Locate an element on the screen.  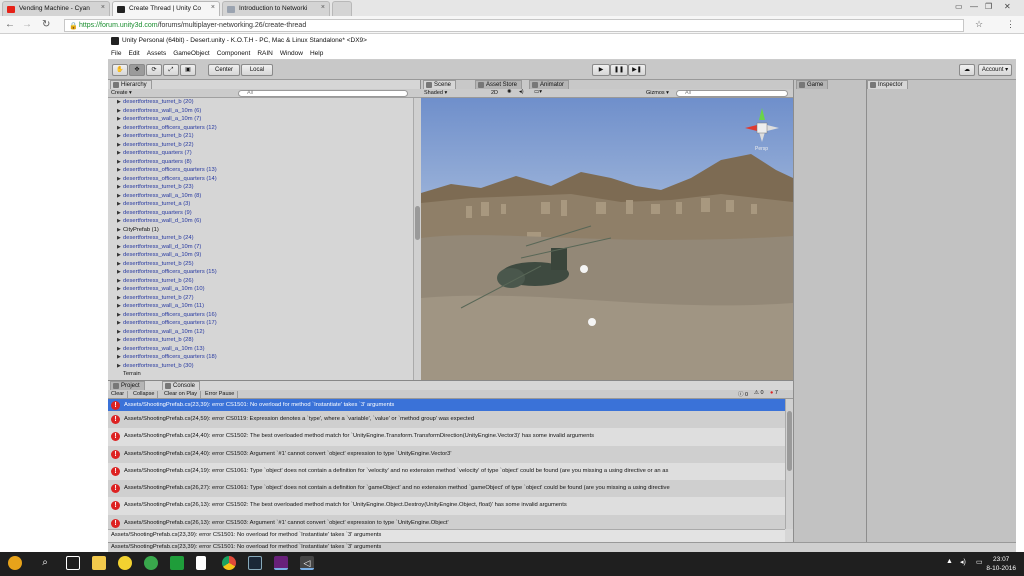
hierarchy-item: ▶ desertfortress_wall_a_10m (13) is located at coordinates (260, 349).